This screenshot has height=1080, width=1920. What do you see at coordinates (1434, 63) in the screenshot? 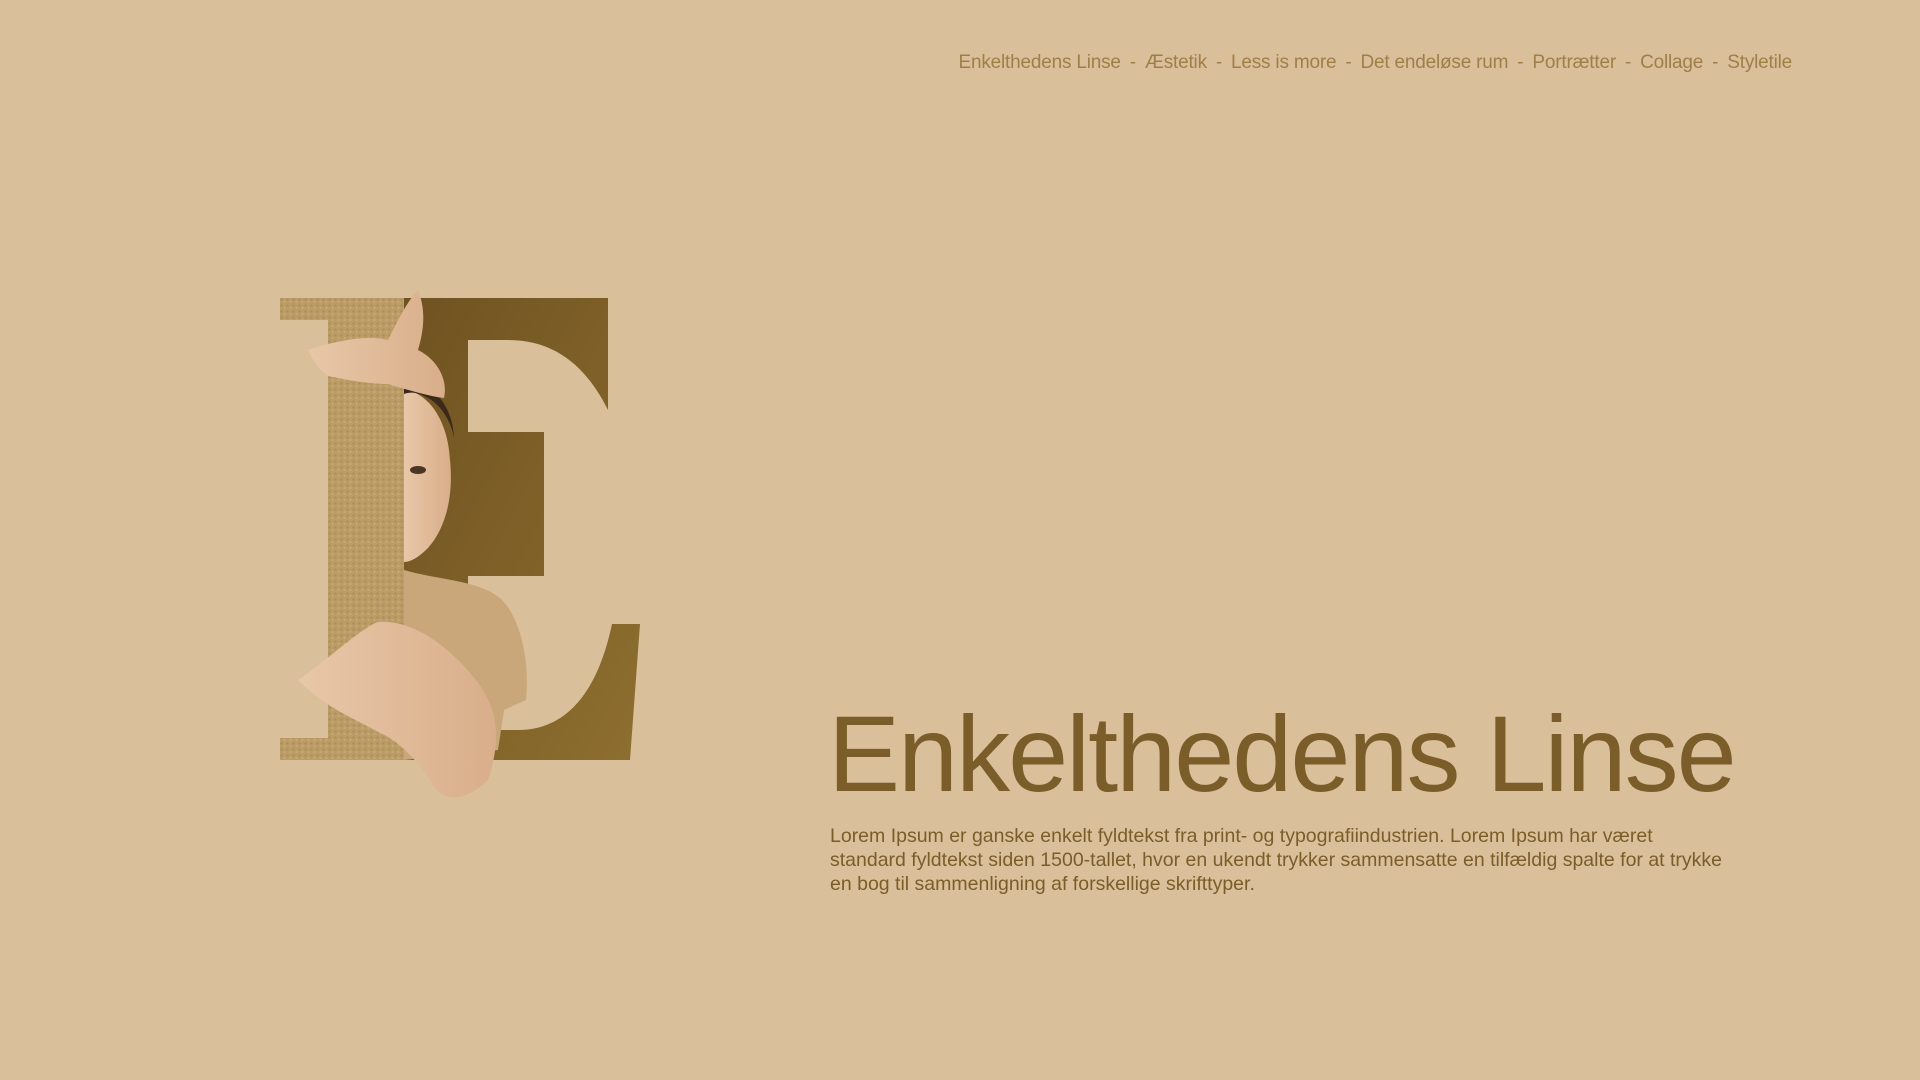
I see `nav-item-det-endelose-rum: Det endeløse rum` at bounding box center [1434, 63].